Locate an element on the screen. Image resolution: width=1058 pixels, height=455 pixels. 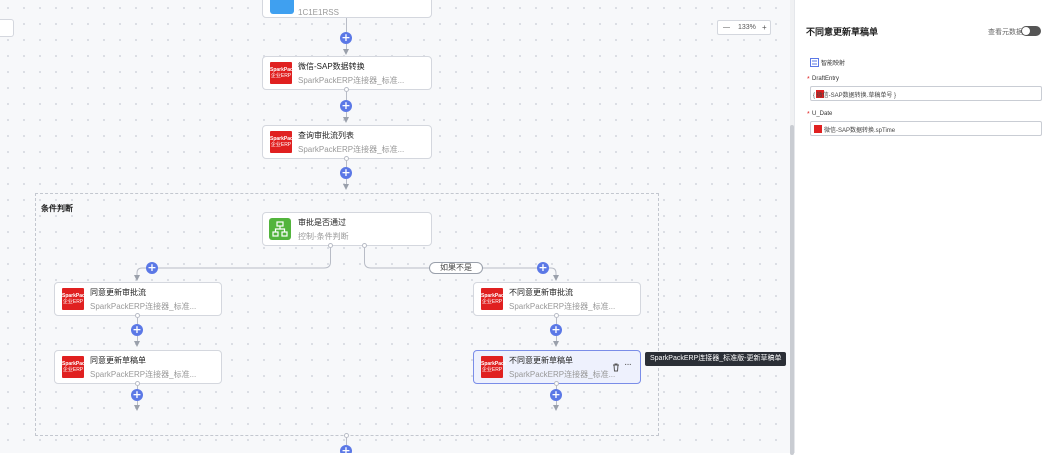
zoom-control: — 133% + is located at coordinates (744, 27).